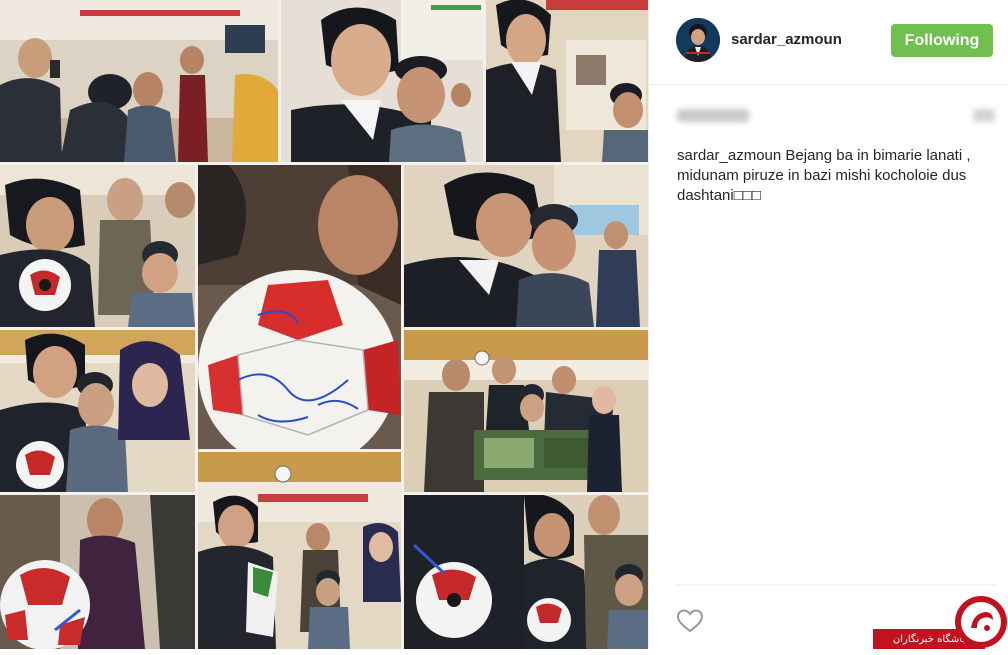 The height and width of the screenshot is (655, 1008). Describe the element at coordinates (940, 618) in the screenshot. I see `watermark: باشگاه خبرنگاران` at that location.